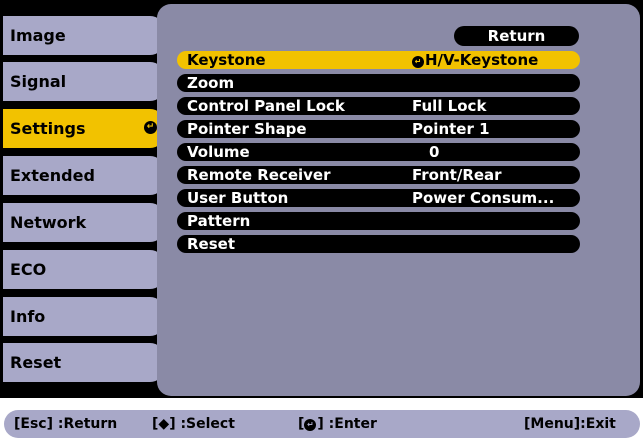  I want to click on tab-network: Network, so click(84, 222).